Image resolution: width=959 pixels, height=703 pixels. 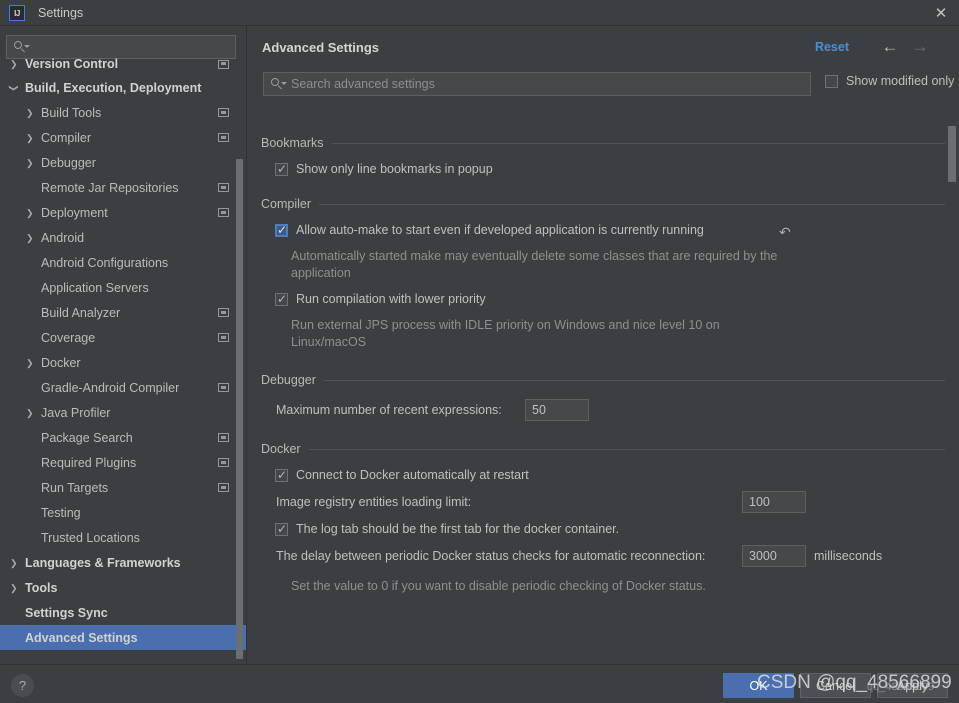 I want to click on sidebar-item-label: Gradle-Android Compiler, so click(x=110, y=387).